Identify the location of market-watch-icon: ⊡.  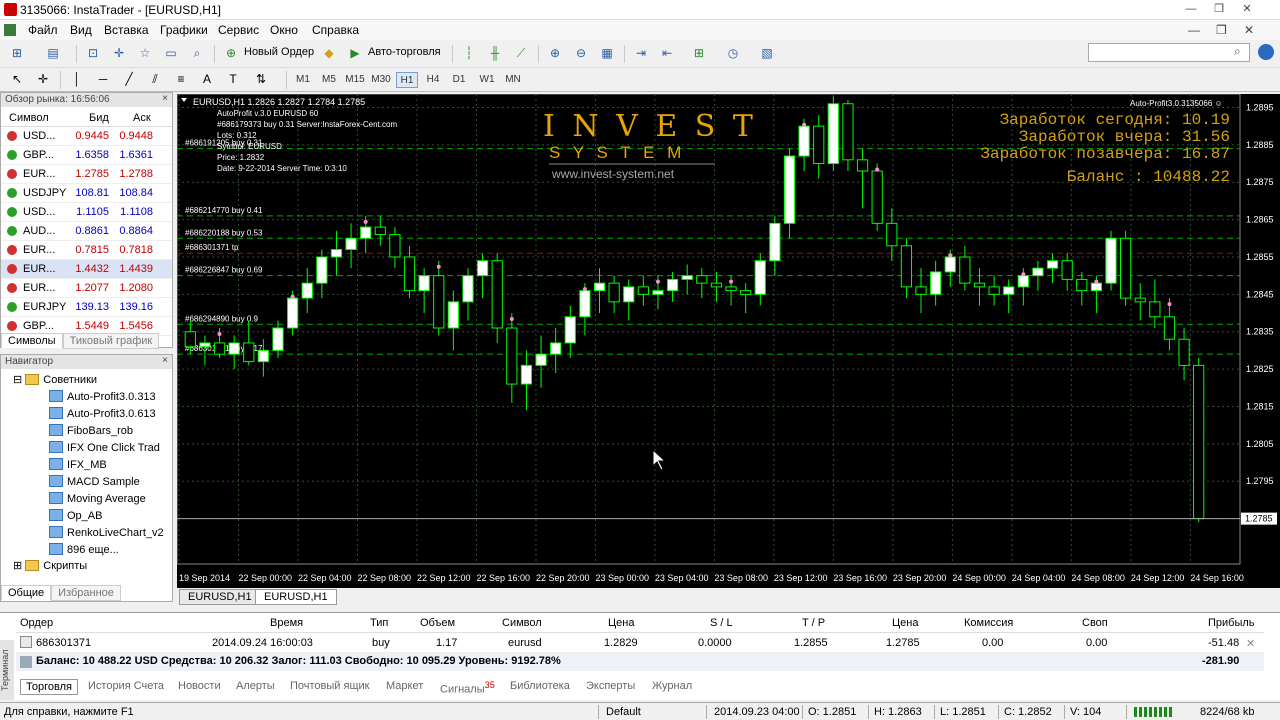
(93, 53).